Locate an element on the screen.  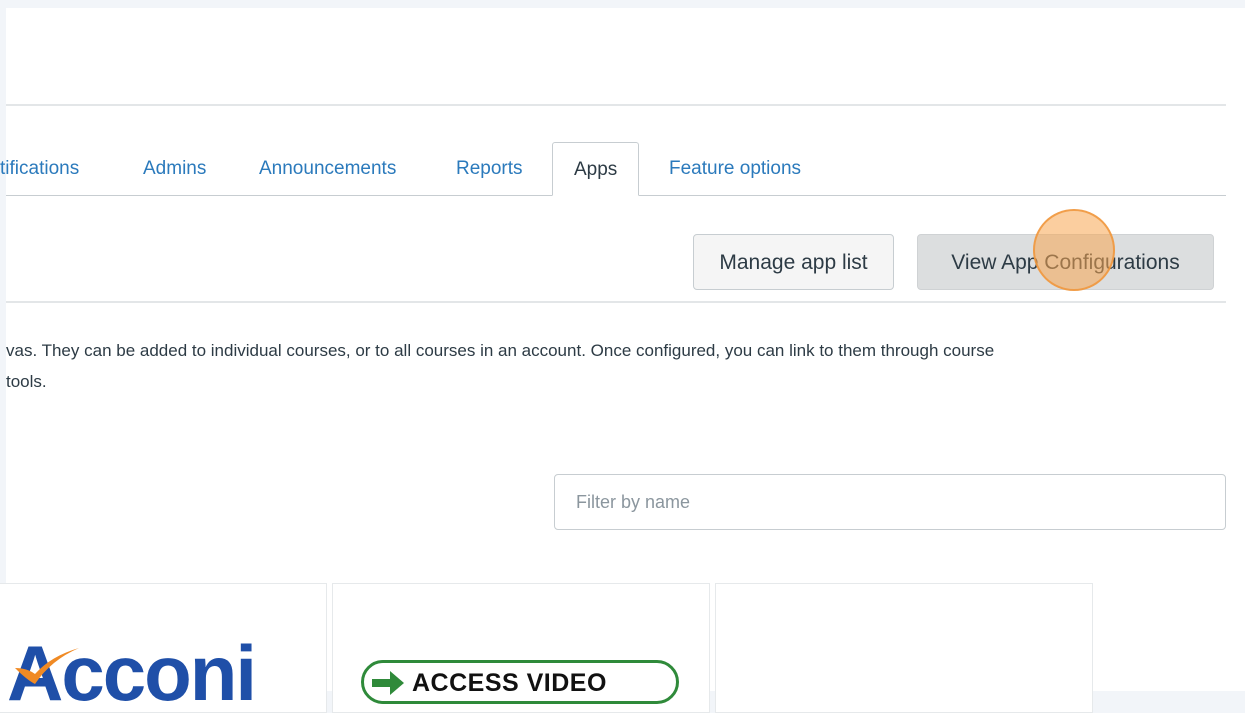
tab-apps: Apps is located at coordinates (596, 169).